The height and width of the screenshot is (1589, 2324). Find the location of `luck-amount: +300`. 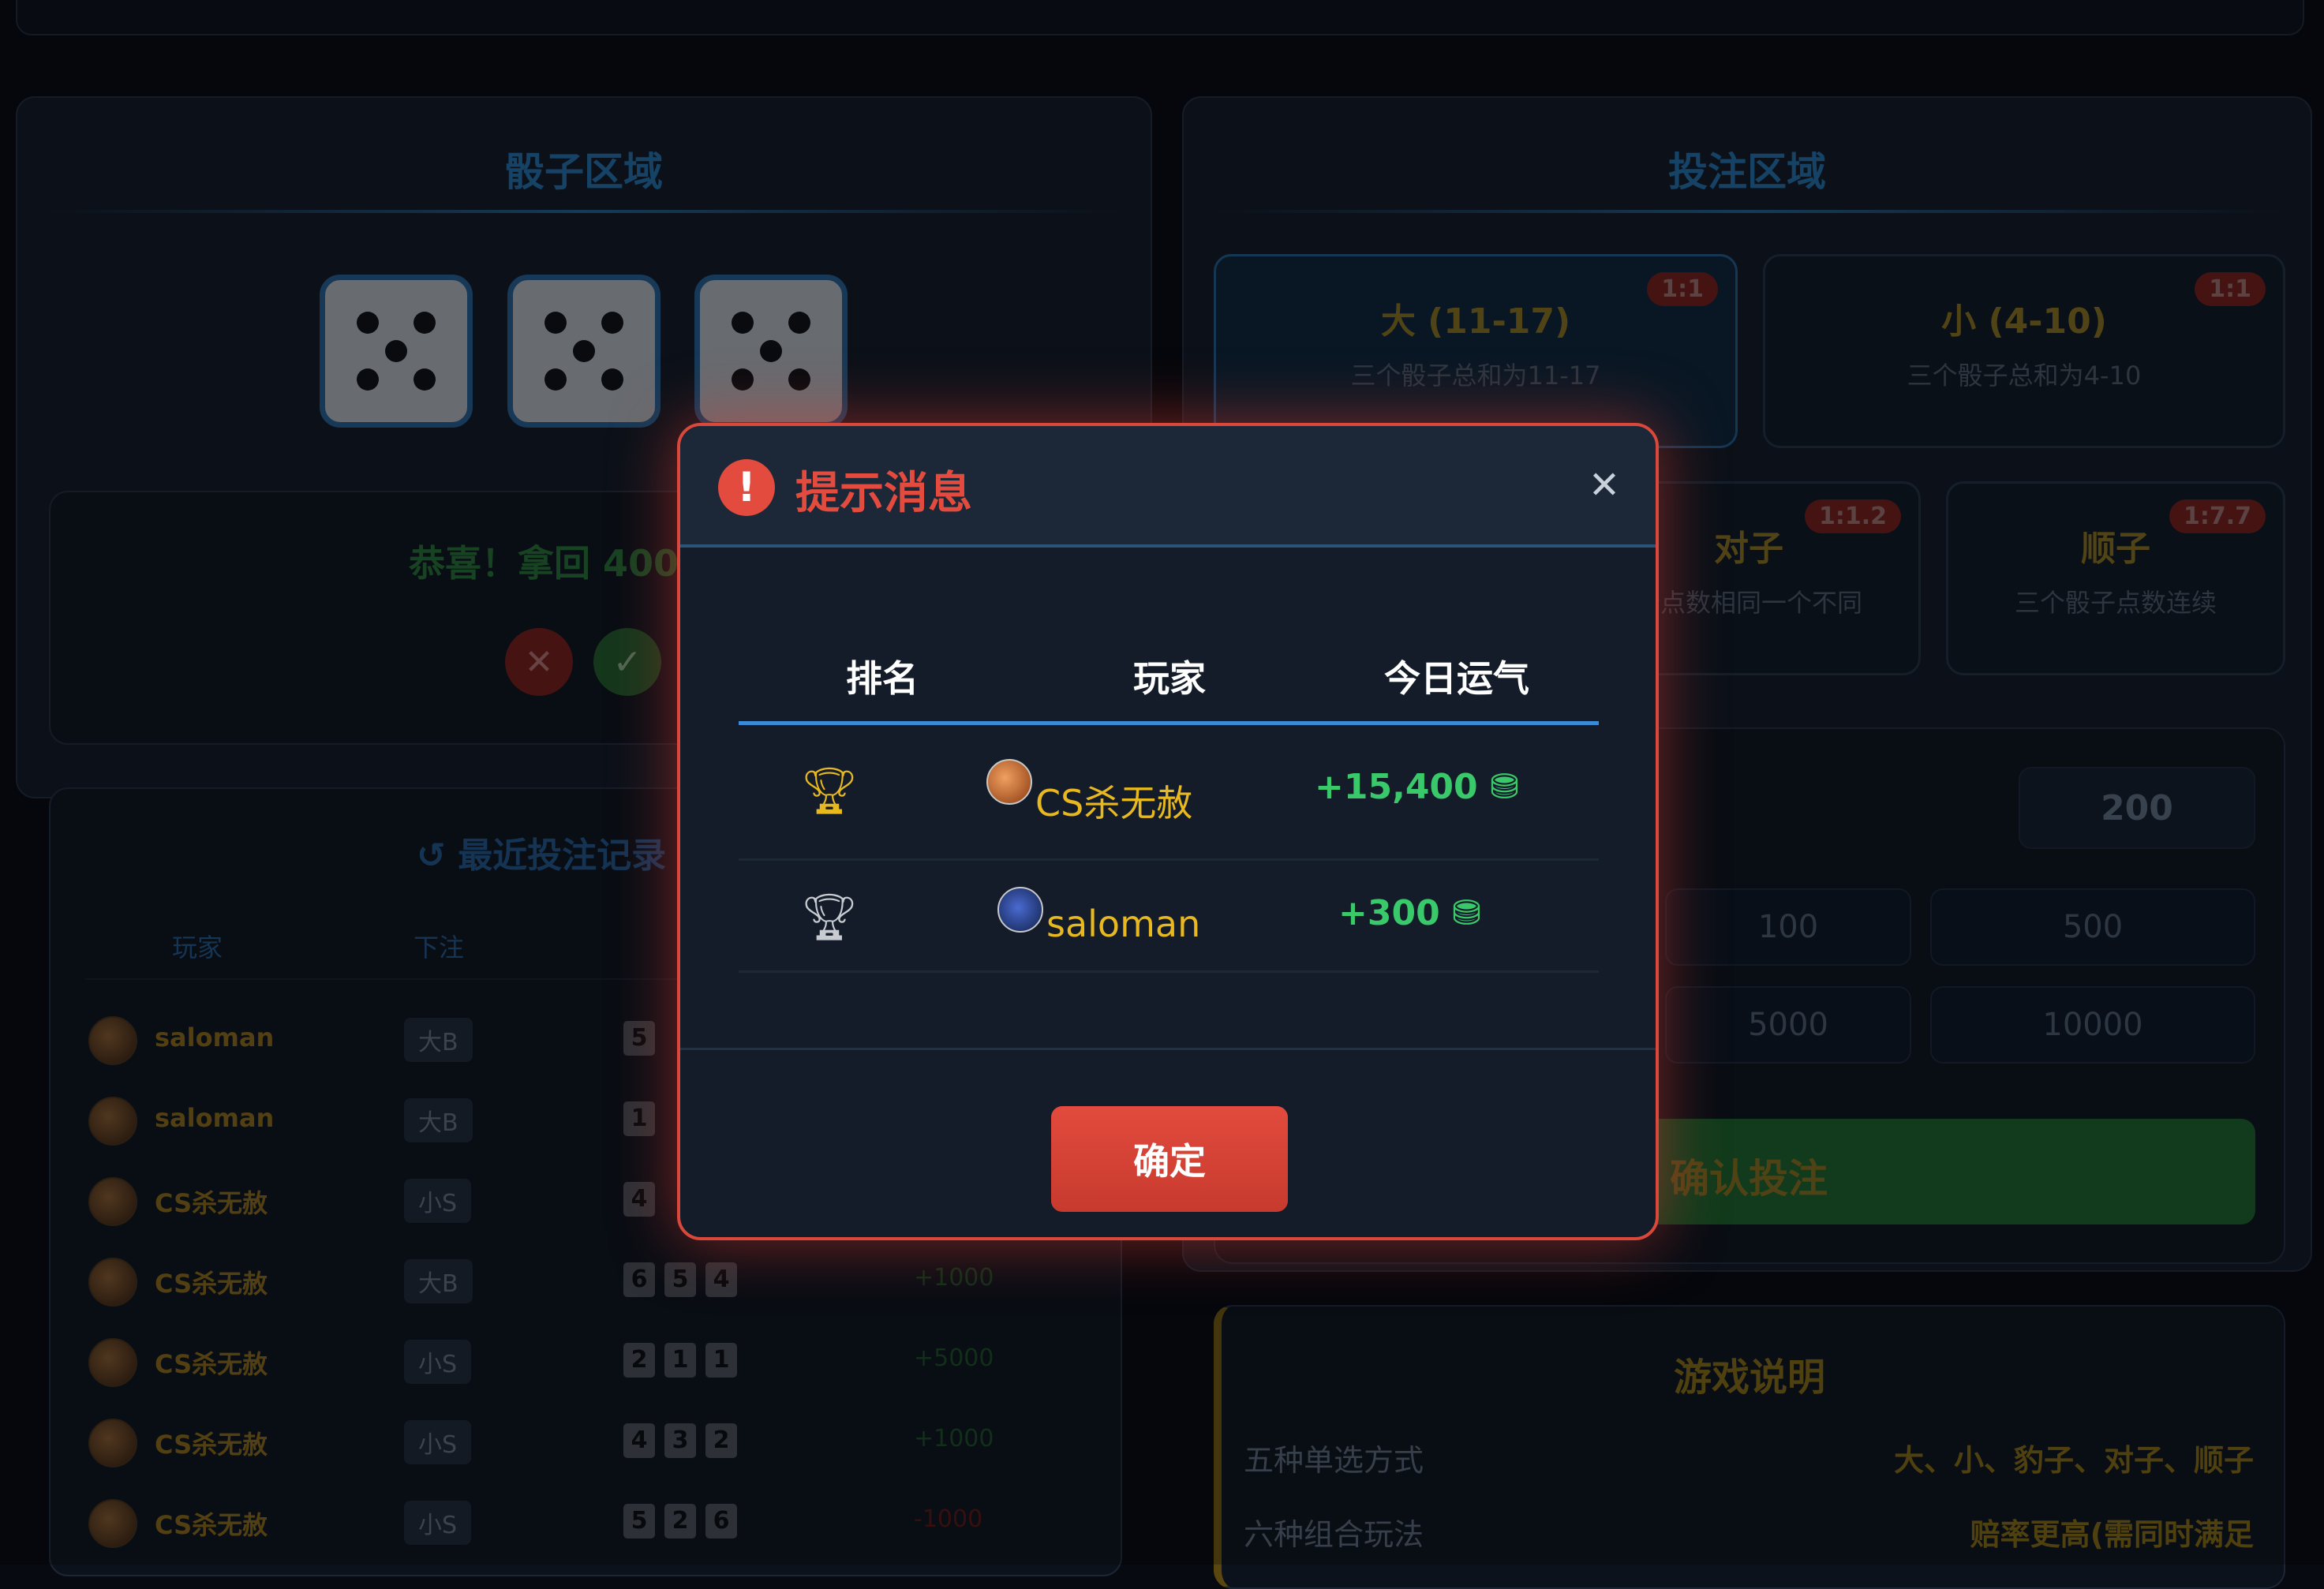

luck-amount: +300 is located at coordinates (1389, 913).